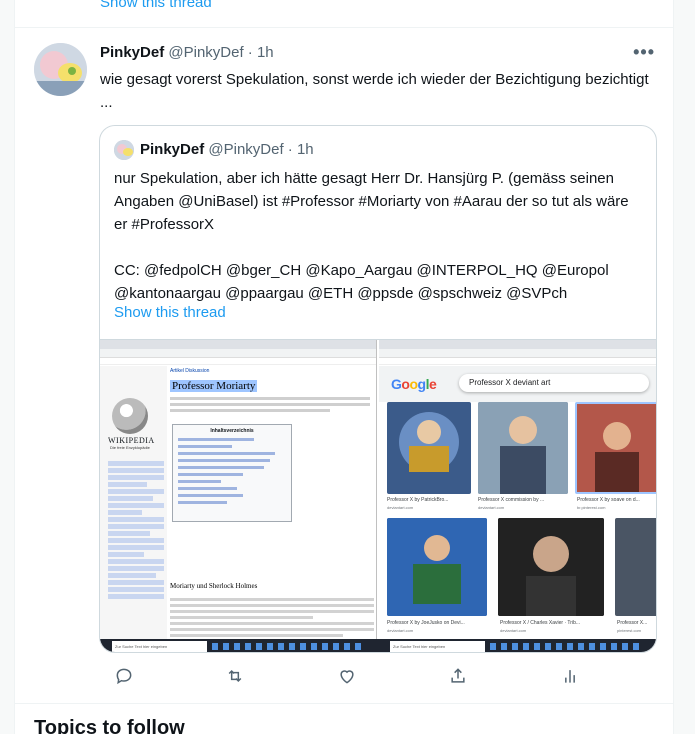 This screenshot has height=734, width=695. I want to click on topics-heading: Topics to follow, so click(109, 725).